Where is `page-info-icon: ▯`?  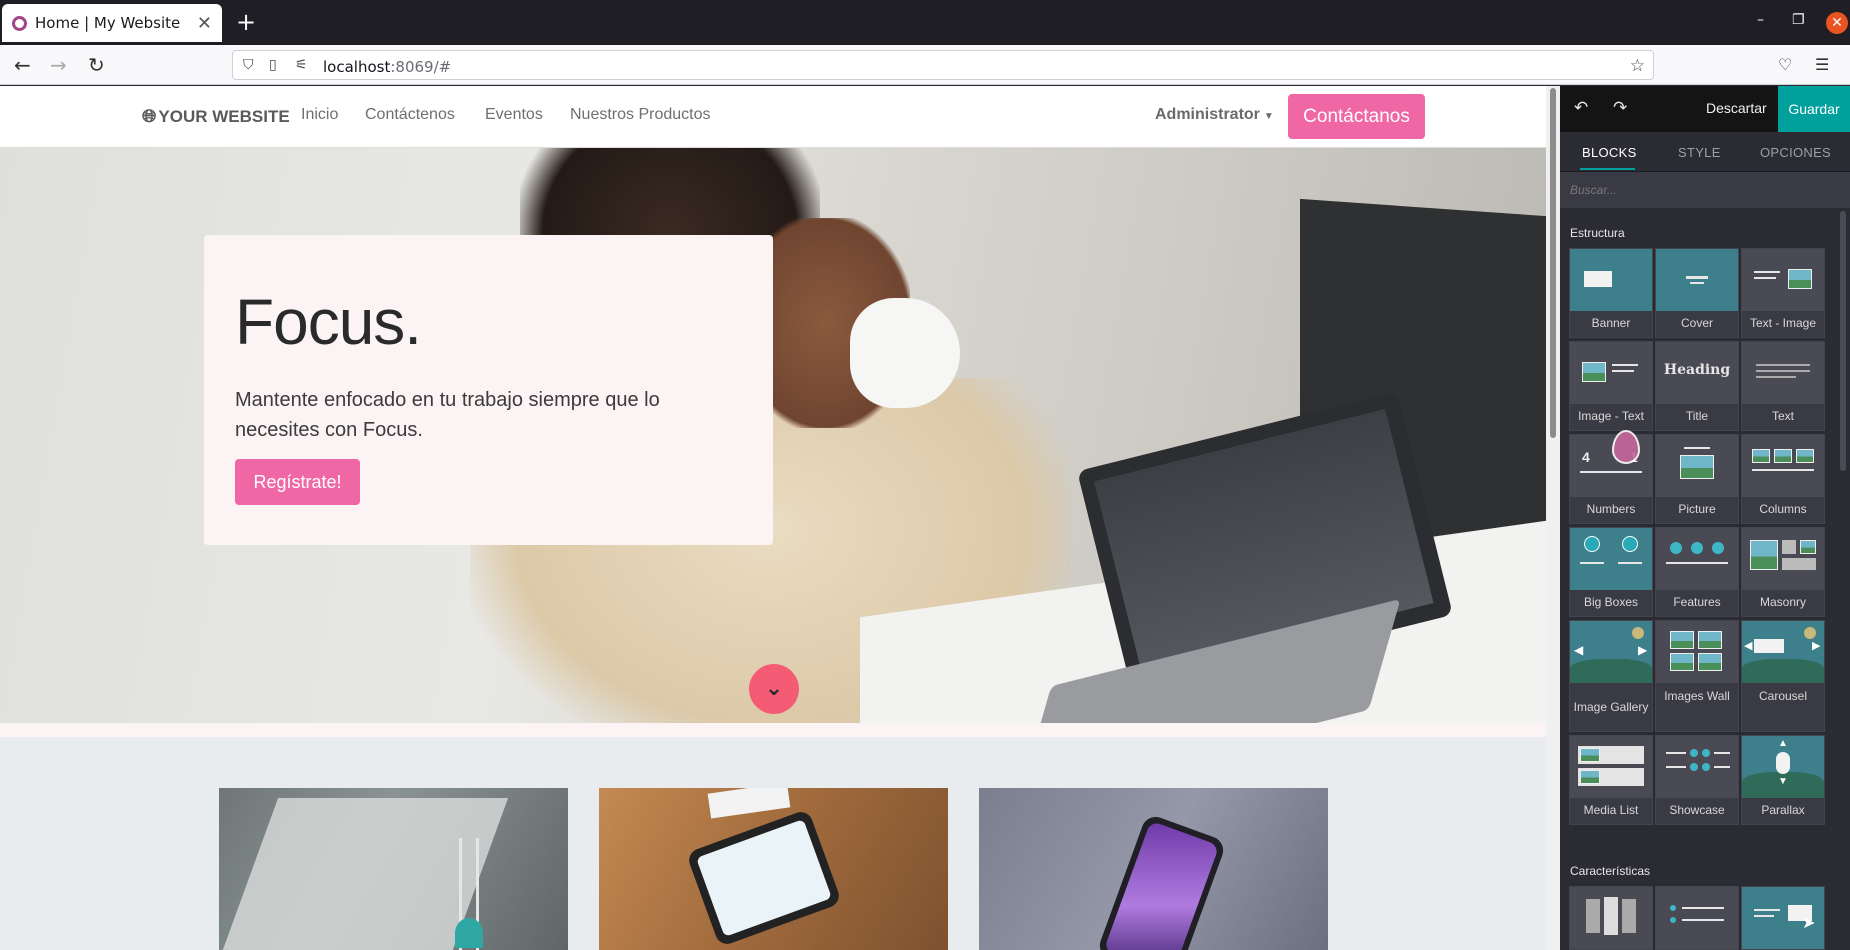
page-info-icon: ▯ is located at coordinates (273, 65).